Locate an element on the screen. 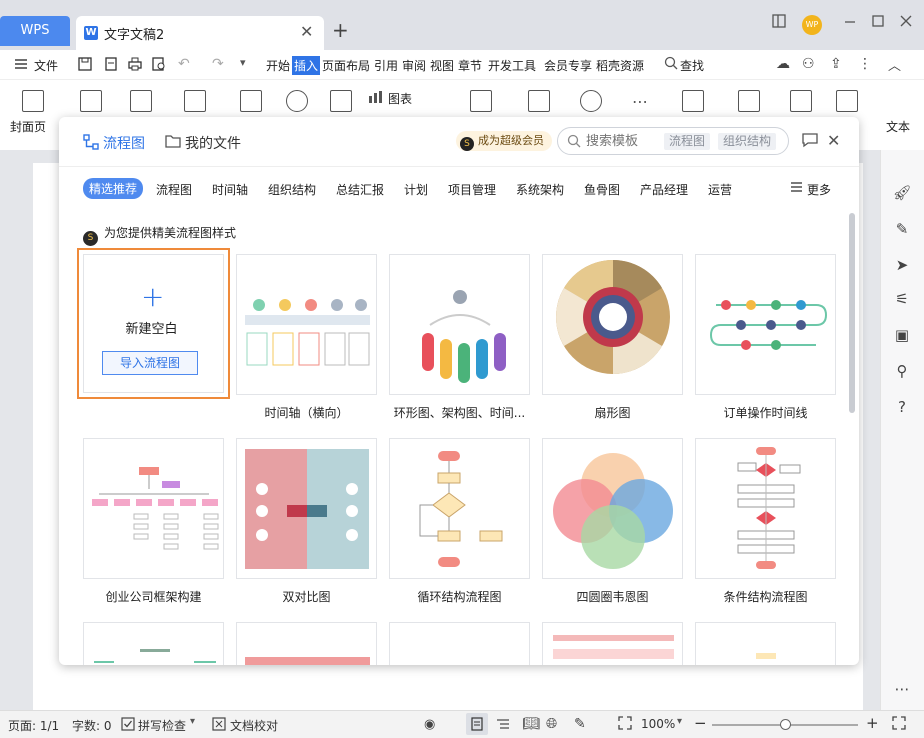 This screenshot has height=738, width=924. template-caption: 循环结构流程图 is located at coordinates (459, 596).